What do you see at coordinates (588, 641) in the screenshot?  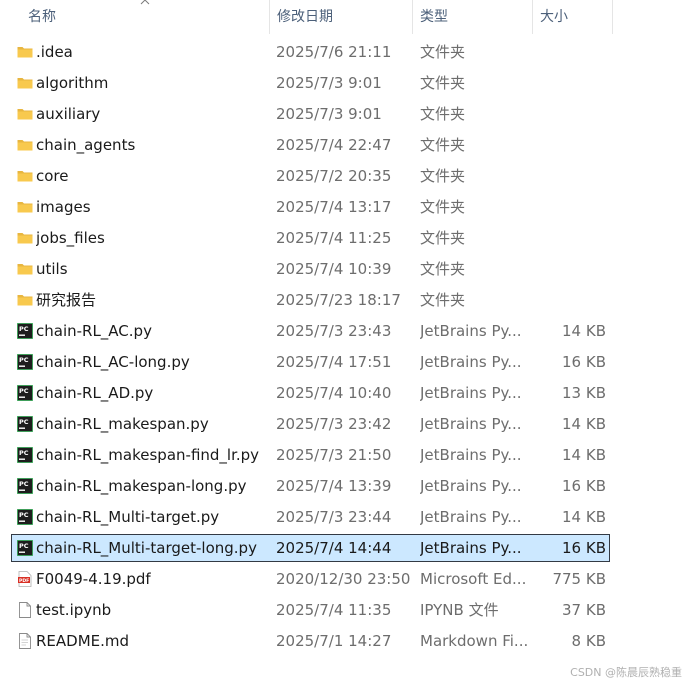 I see `file-size: 8 KB` at bounding box center [588, 641].